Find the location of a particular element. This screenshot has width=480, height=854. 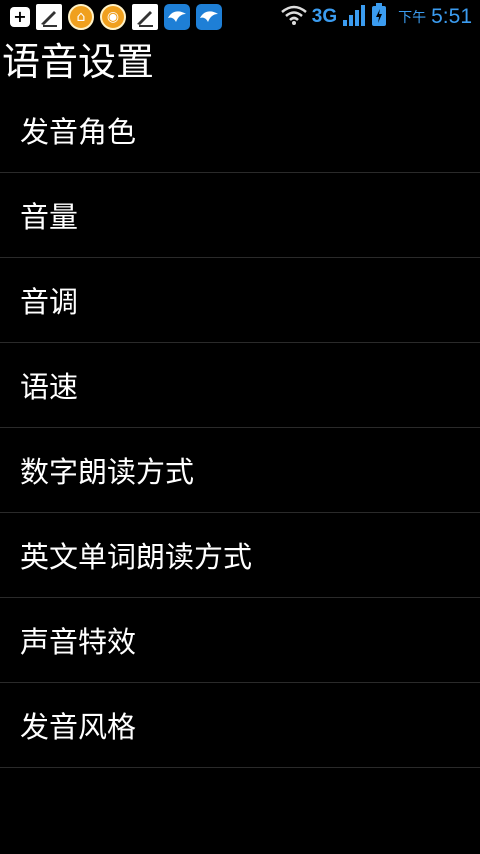

battery-icon is located at coordinates (379, 17).